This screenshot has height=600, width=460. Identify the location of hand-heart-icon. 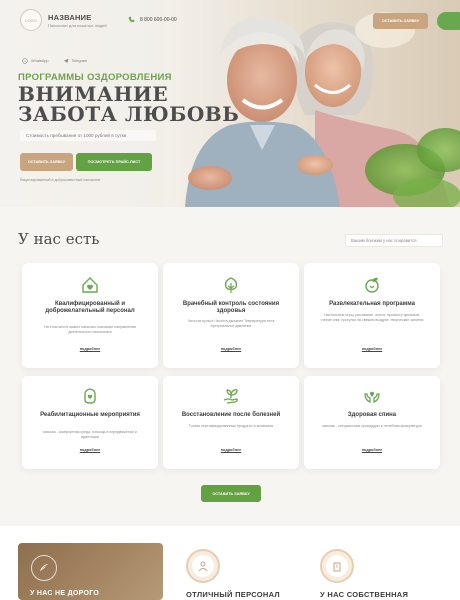
(90, 396).